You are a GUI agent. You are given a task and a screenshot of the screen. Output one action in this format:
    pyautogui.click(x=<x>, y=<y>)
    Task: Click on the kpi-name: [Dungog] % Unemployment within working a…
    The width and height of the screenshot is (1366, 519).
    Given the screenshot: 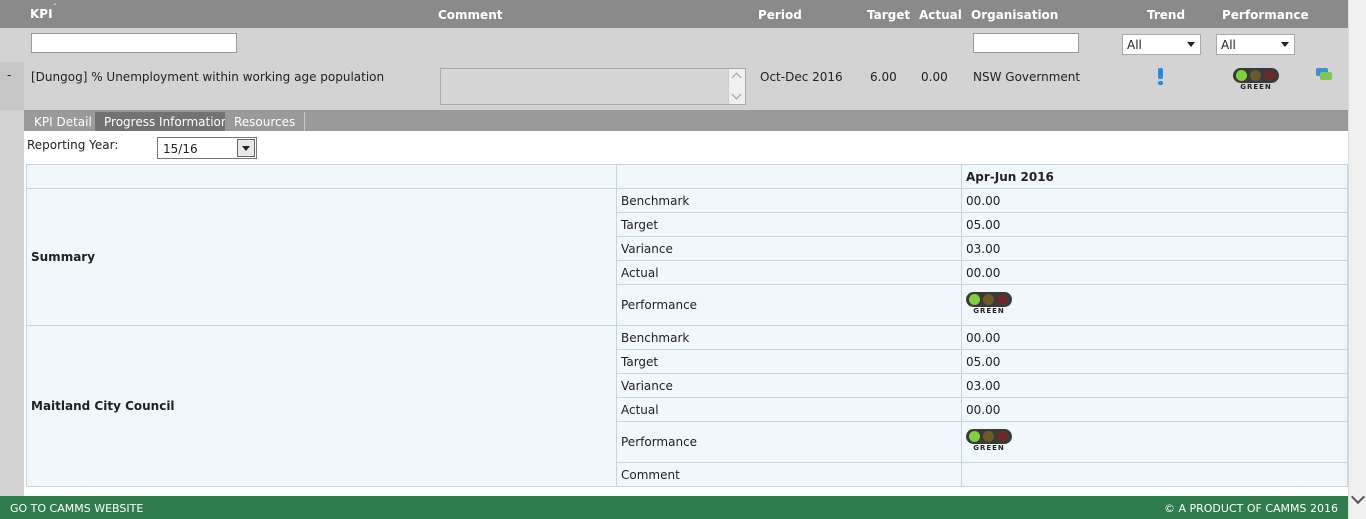 What is the action you would take?
    pyautogui.click(x=208, y=77)
    